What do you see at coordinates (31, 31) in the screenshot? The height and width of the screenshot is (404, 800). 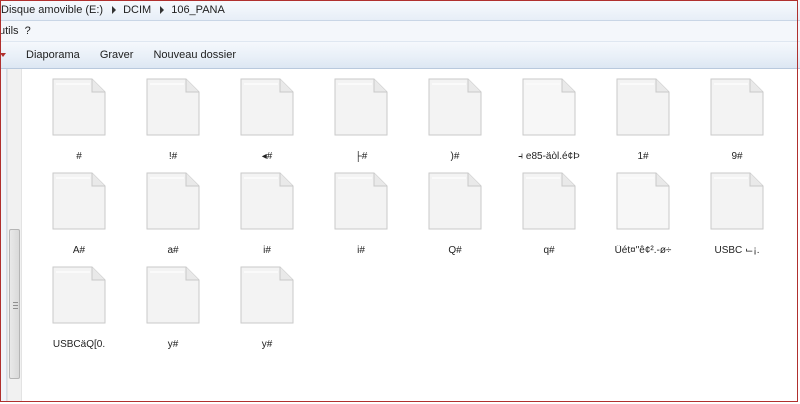 I see `menu-help: ?` at bounding box center [31, 31].